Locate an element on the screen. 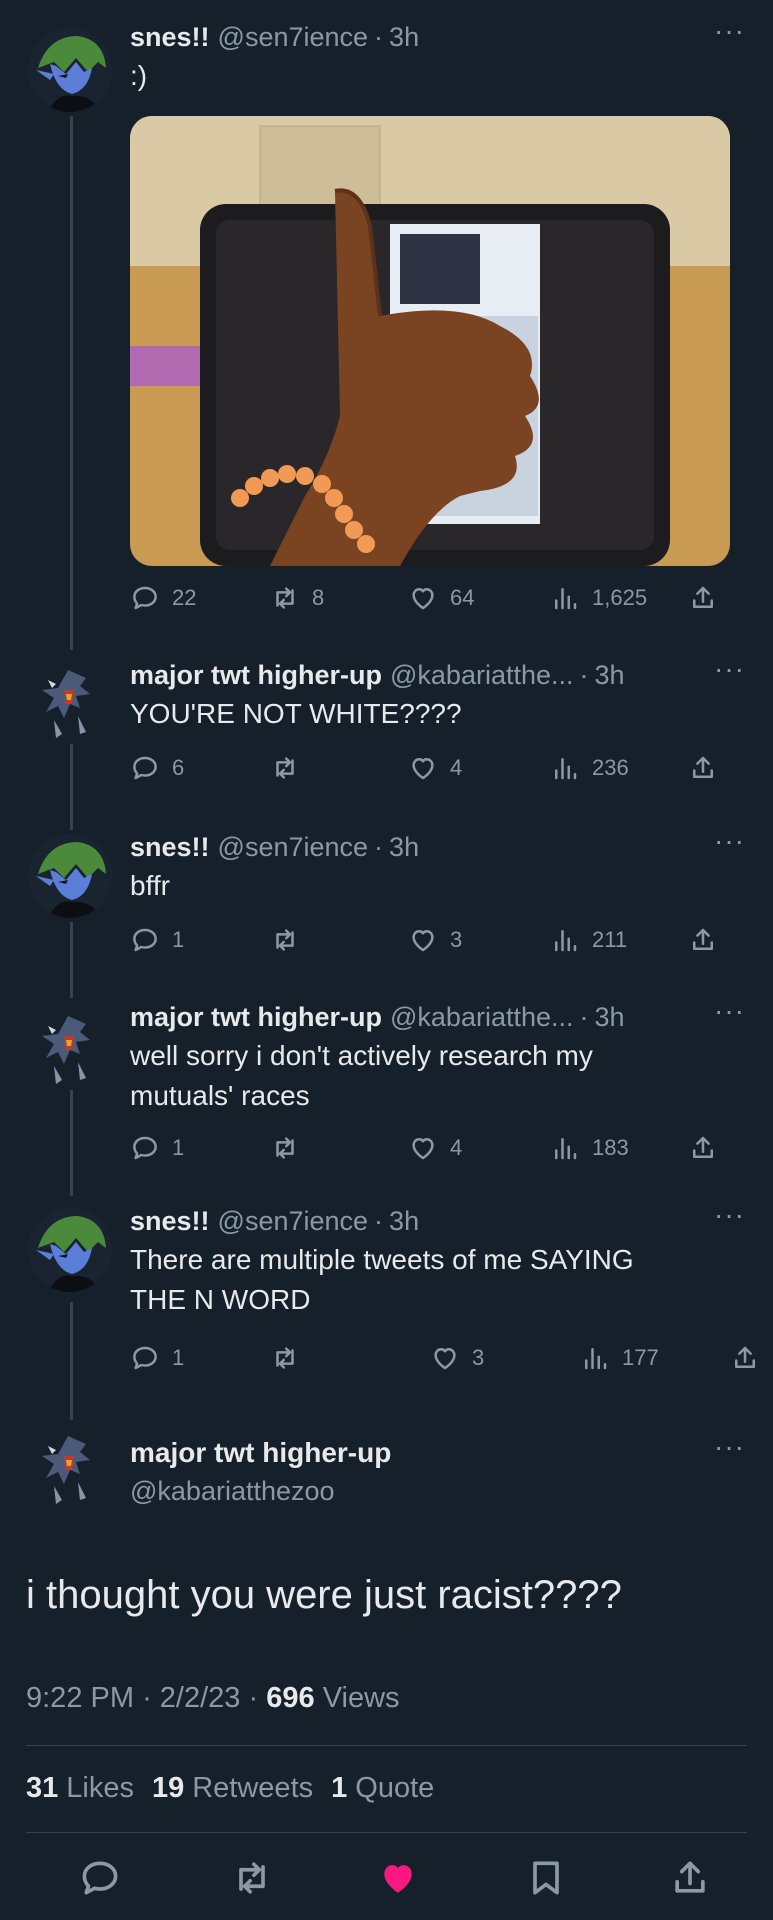 The image size is (773, 1920). retweets-stat: 19 Retweets is located at coordinates (232, 1788).